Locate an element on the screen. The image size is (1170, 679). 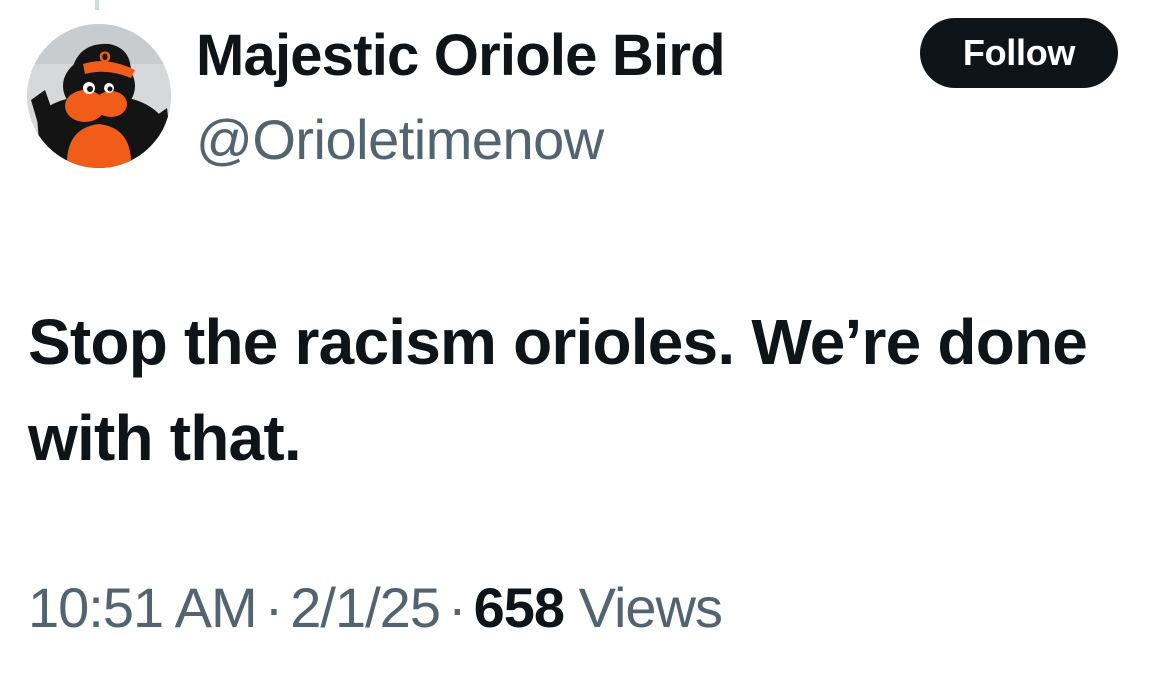
views-label: Views is located at coordinates (651, 607).